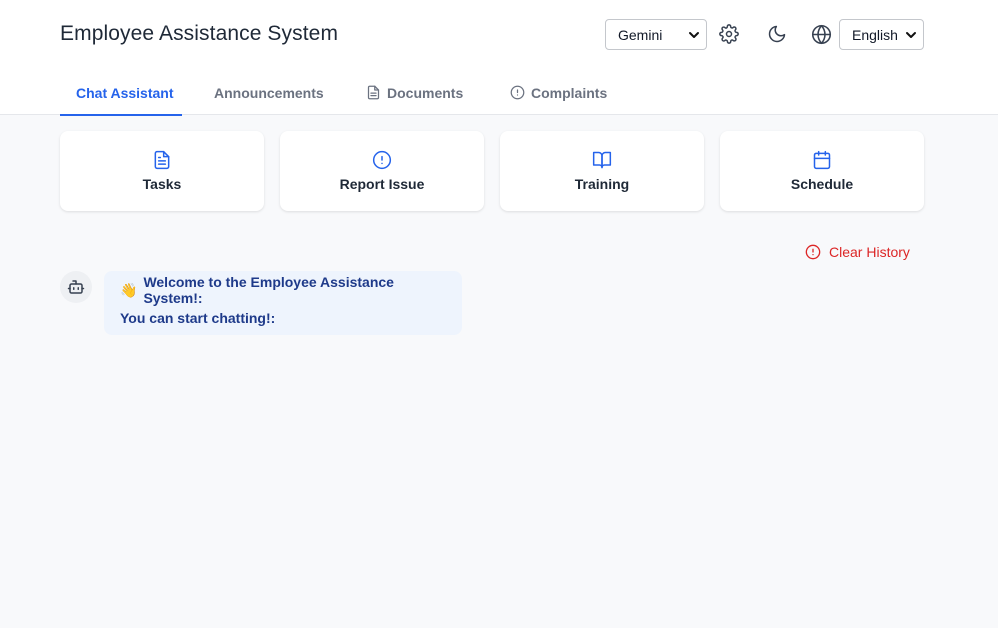 The width and height of the screenshot is (998, 628). Describe the element at coordinates (822, 184) in the screenshot. I see `quick-action-label: Schedule` at that location.